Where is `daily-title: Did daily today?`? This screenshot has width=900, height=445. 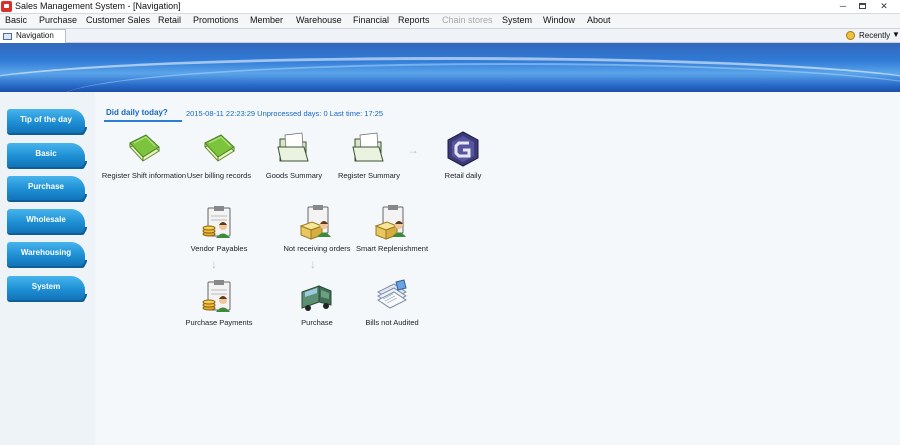 daily-title: Did daily today? is located at coordinates (137, 112).